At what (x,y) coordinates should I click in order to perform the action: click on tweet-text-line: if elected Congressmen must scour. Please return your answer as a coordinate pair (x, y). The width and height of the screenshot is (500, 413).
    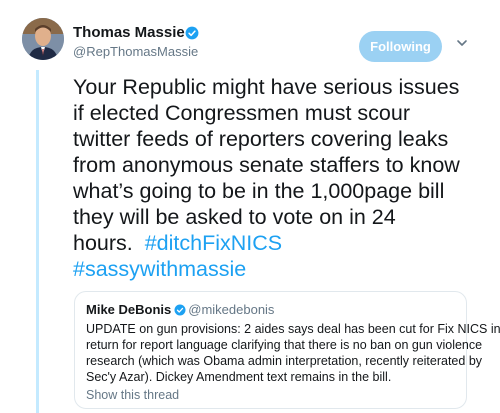
    Looking at the image, I should click on (241, 113).